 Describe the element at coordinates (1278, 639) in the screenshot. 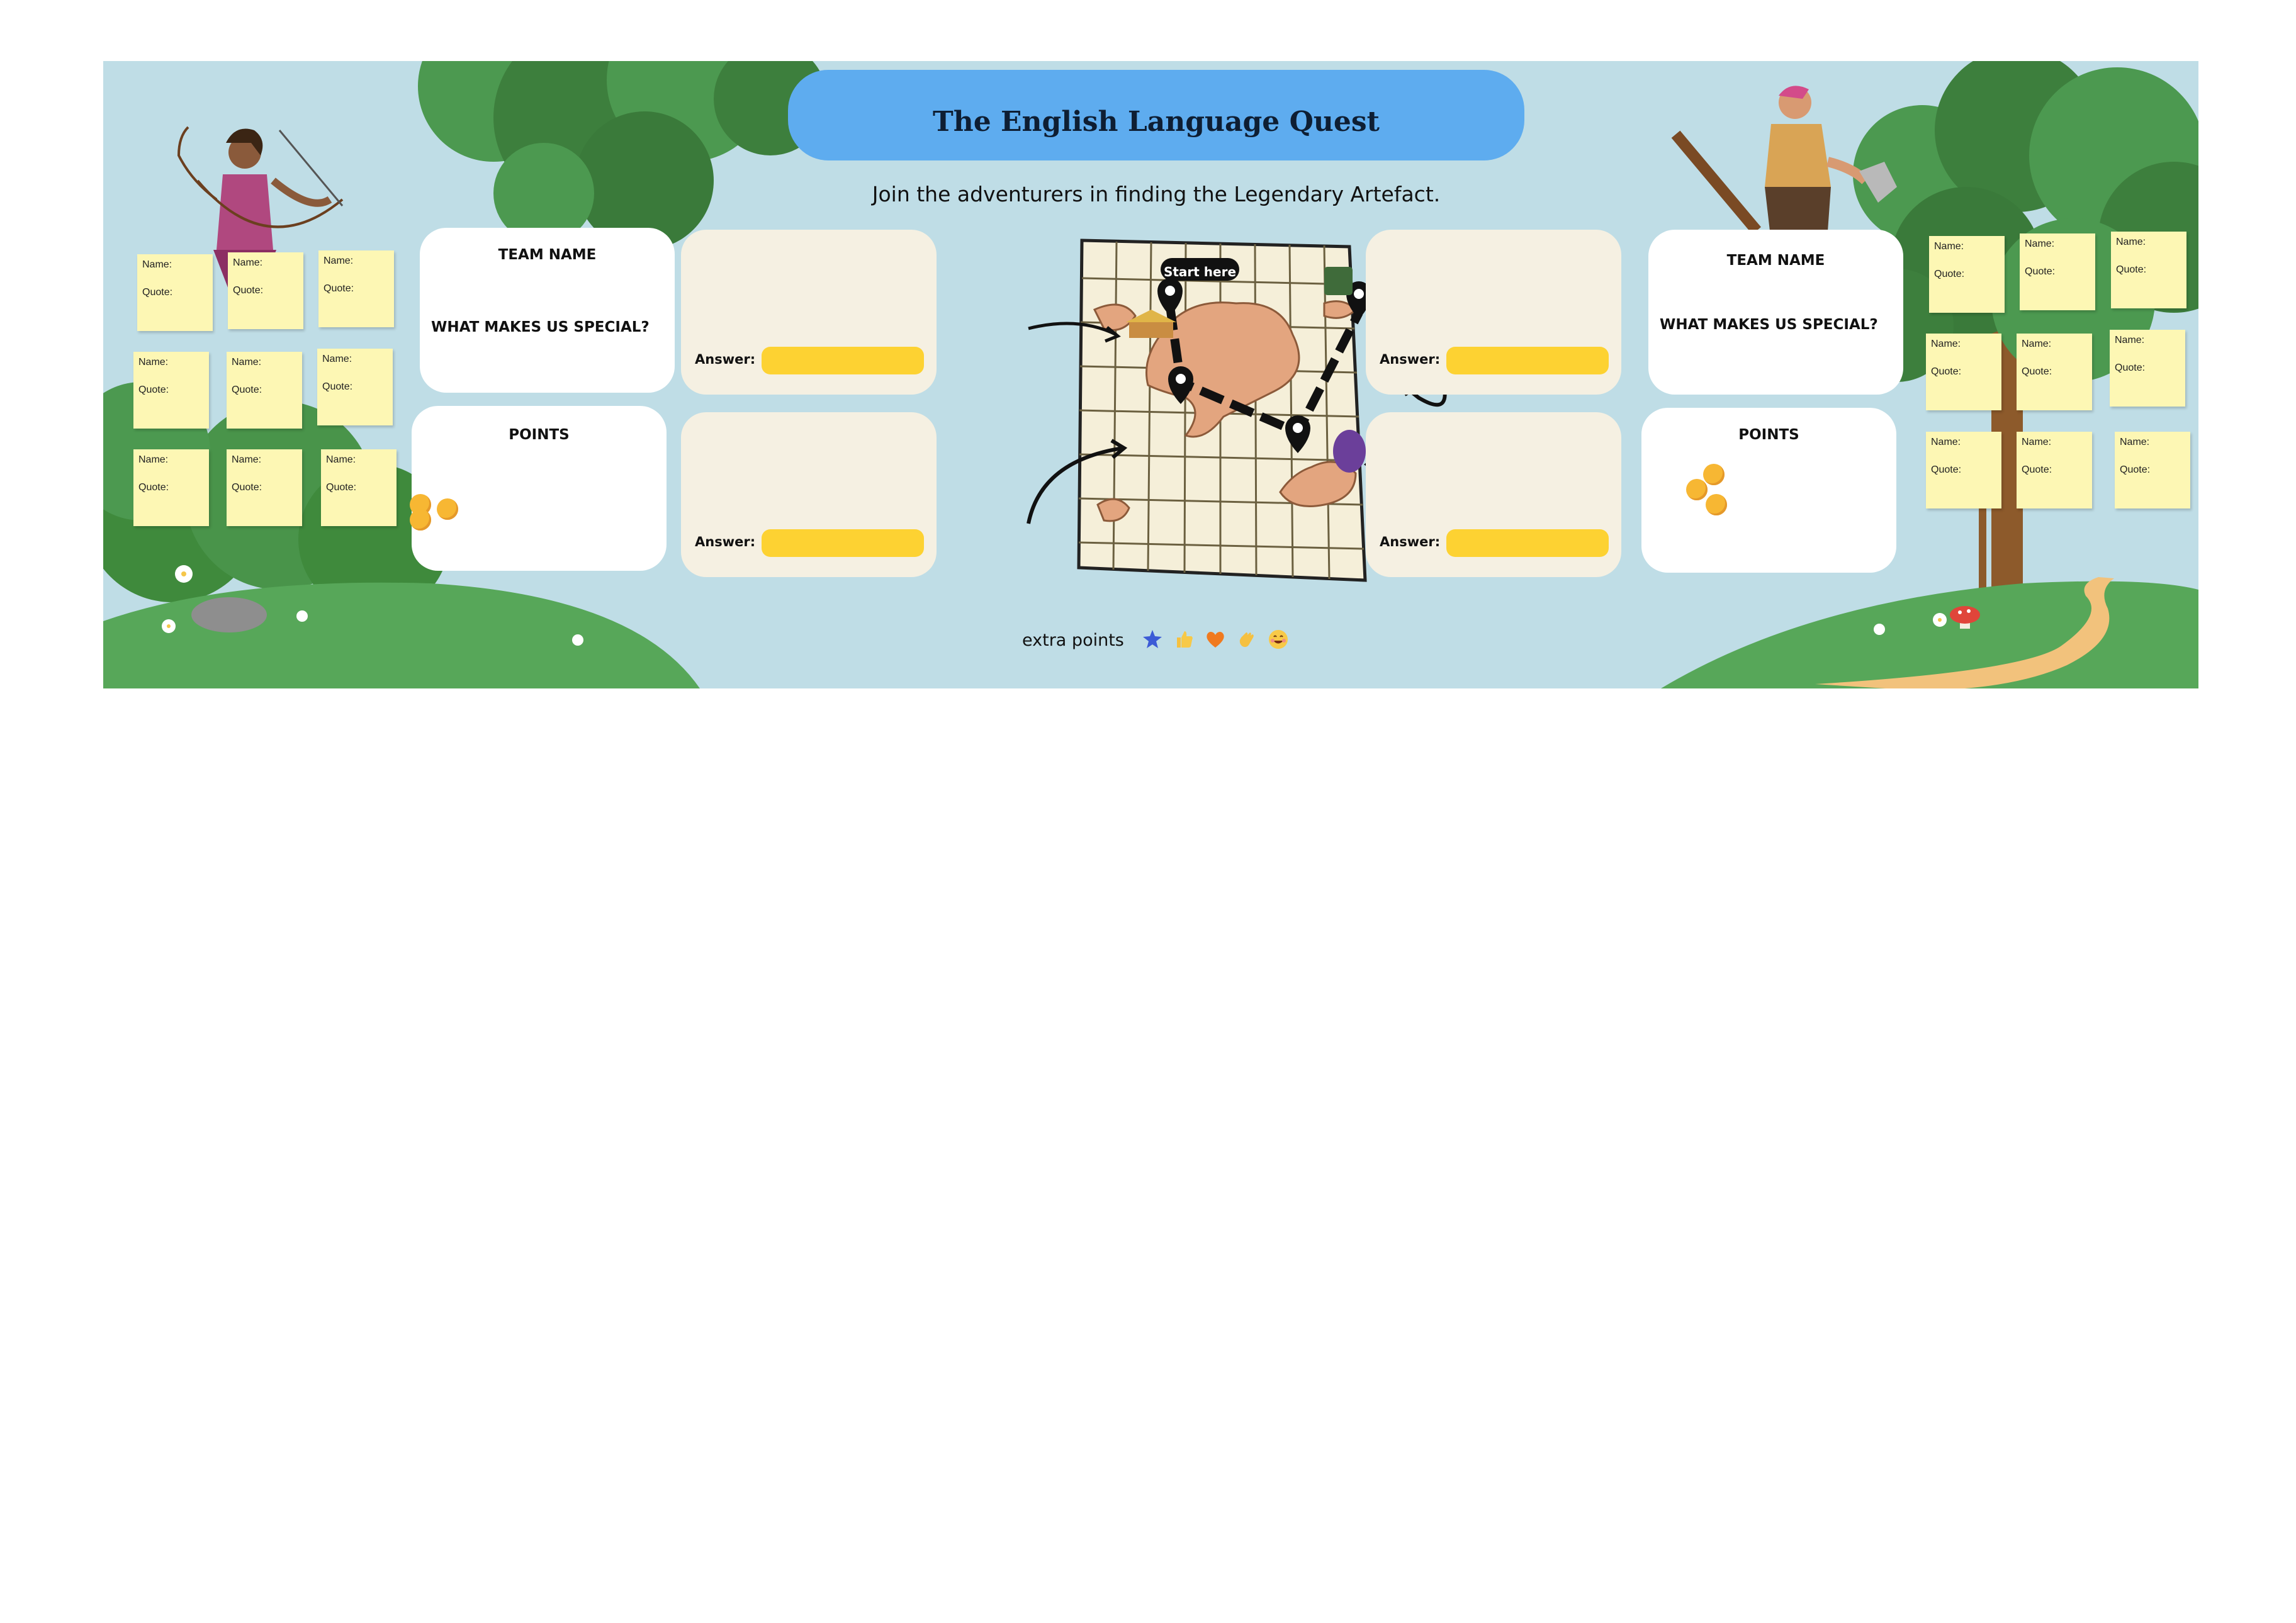

I see `smile-icon` at that location.